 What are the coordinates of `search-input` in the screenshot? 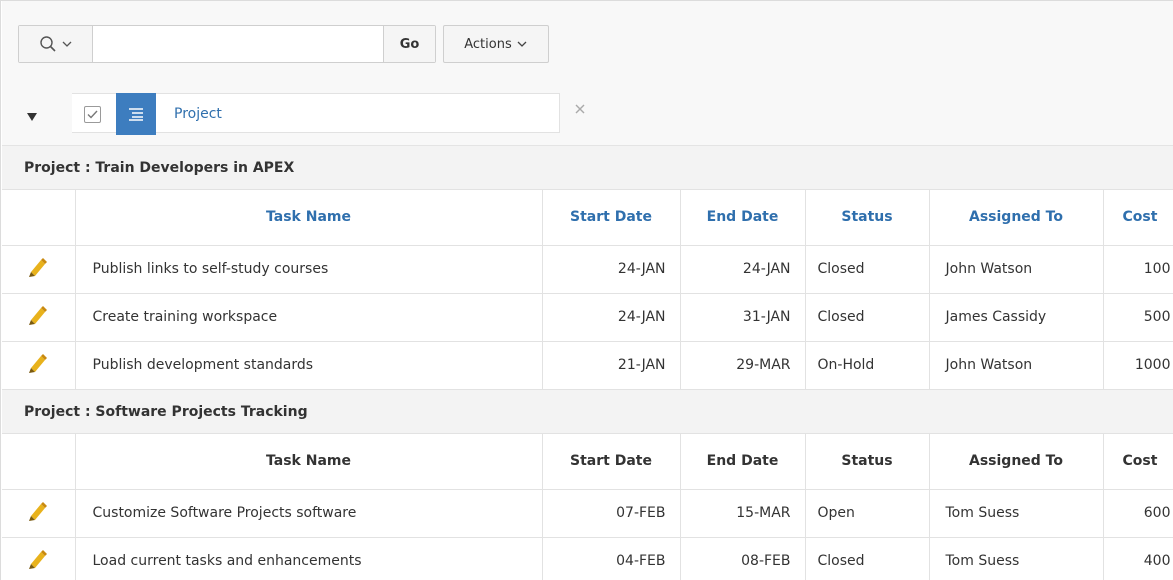 It's located at (238, 44).